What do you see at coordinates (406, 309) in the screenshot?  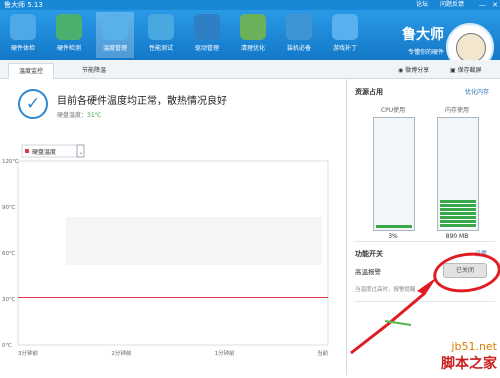 I see `red-arrow-shaft` at bounding box center [406, 309].